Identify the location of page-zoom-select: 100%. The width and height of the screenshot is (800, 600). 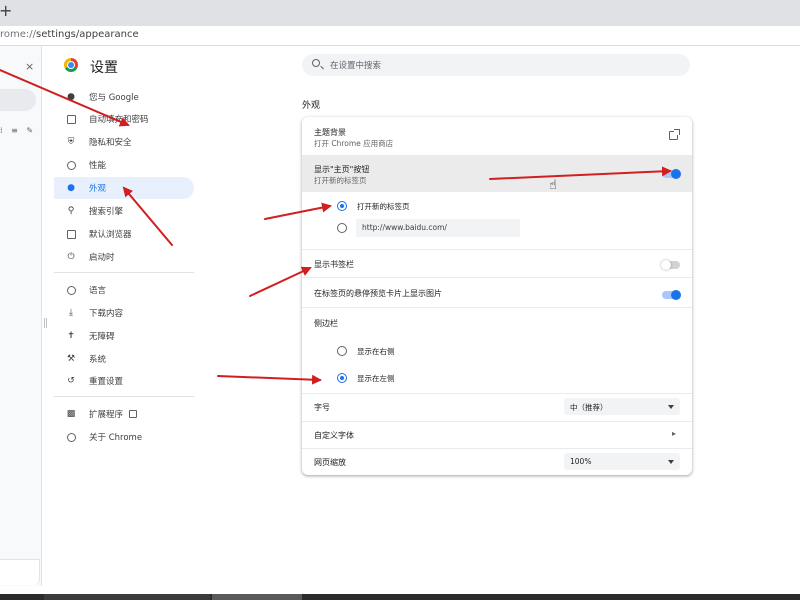
(622, 461).